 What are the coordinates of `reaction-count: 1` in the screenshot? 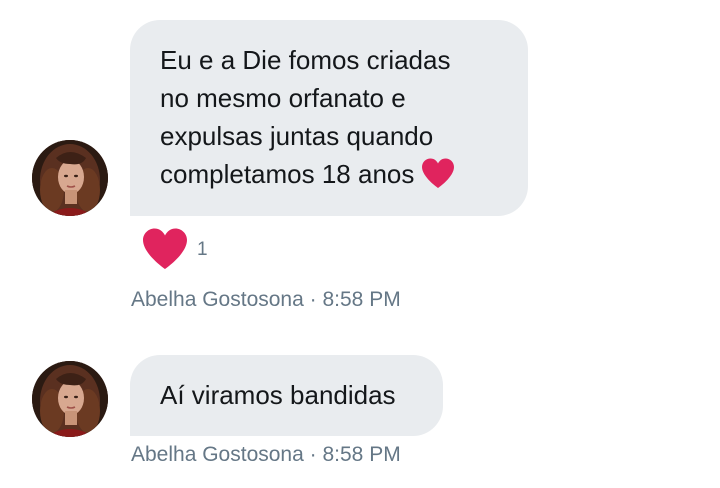 It's located at (202, 249).